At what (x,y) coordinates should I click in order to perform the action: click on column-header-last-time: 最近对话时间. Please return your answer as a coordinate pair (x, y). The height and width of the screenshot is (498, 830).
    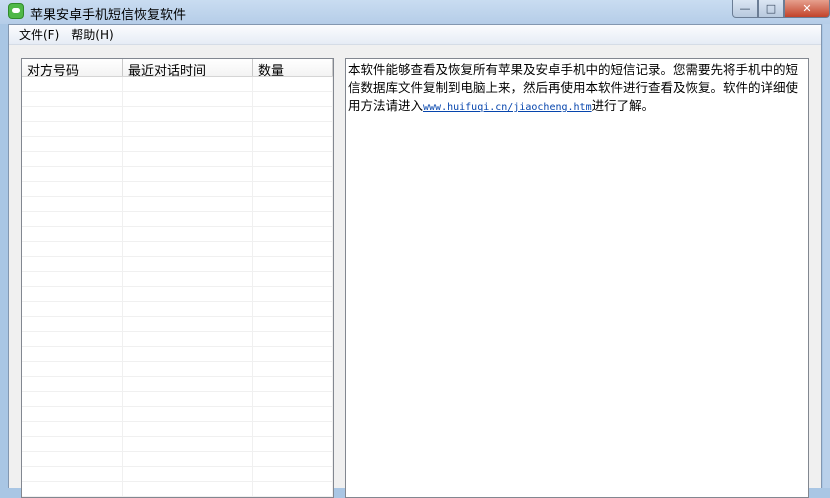
    Looking at the image, I should click on (188, 69).